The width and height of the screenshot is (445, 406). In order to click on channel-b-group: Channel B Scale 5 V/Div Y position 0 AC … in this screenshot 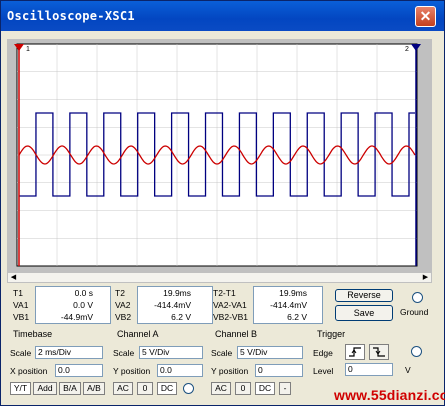, I will do `click(261, 362)`.